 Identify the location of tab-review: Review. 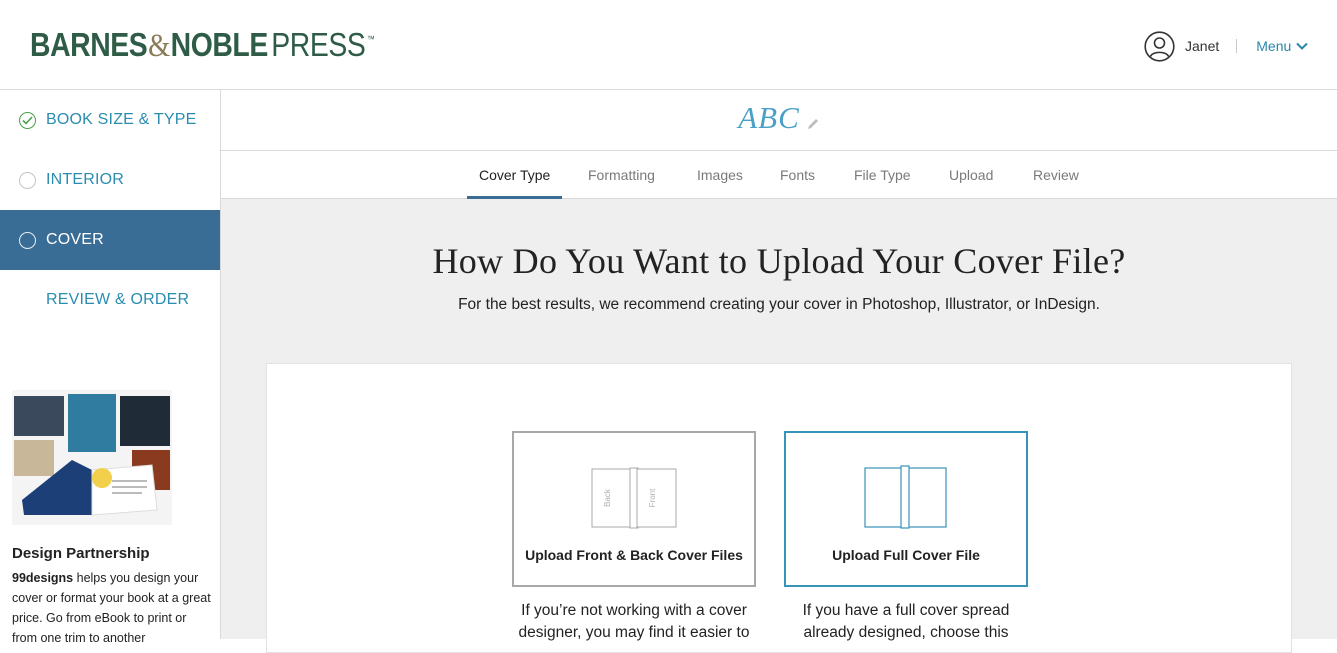
(1056, 174).